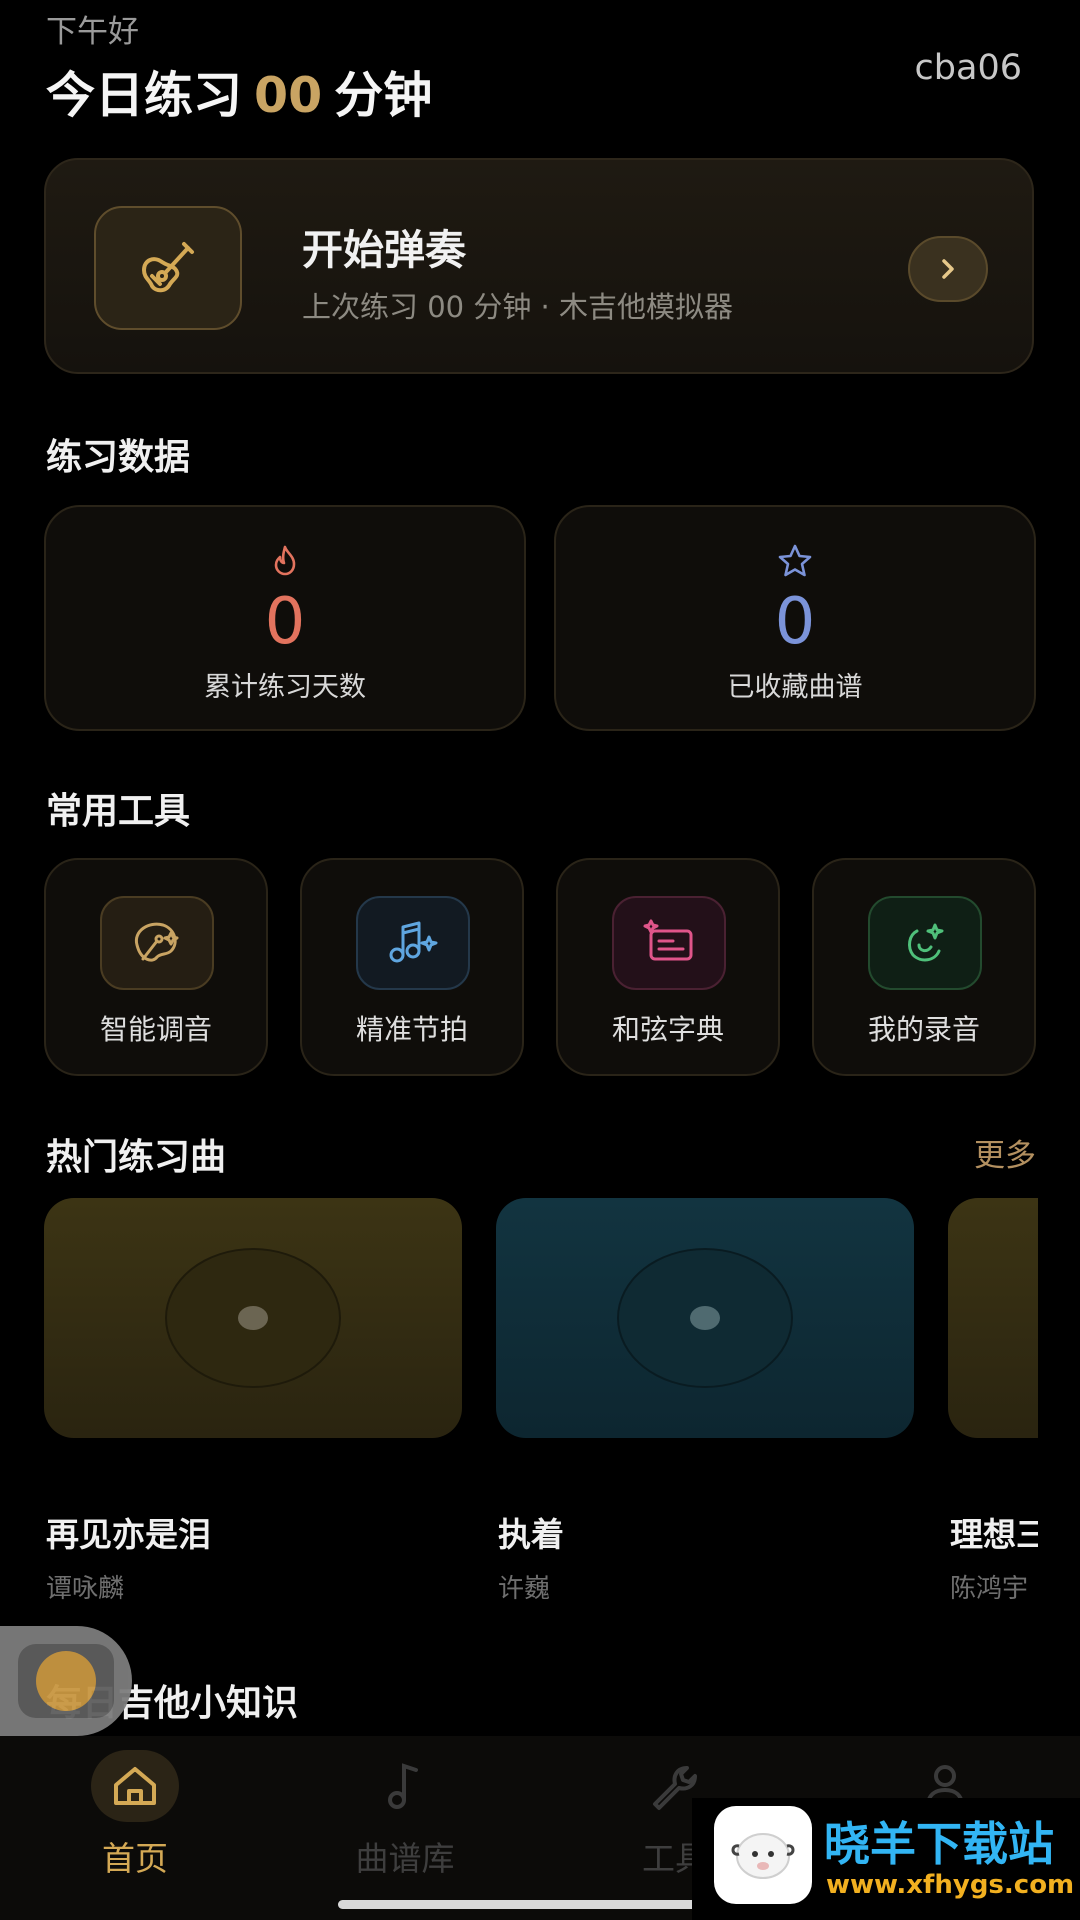  I want to click on flame-icon, so click(285, 562).